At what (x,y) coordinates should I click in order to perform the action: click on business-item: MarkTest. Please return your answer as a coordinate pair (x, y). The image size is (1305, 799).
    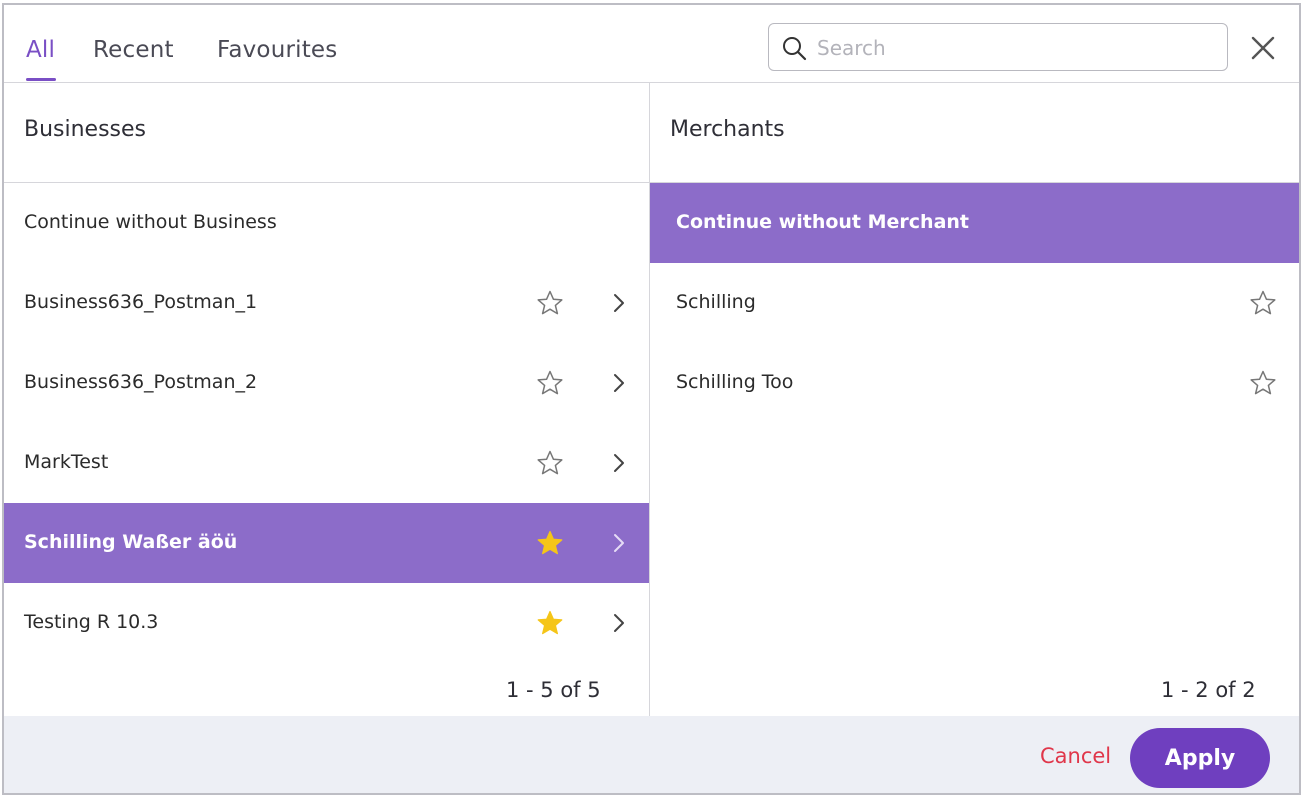
    Looking at the image, I should click on (326, 463).